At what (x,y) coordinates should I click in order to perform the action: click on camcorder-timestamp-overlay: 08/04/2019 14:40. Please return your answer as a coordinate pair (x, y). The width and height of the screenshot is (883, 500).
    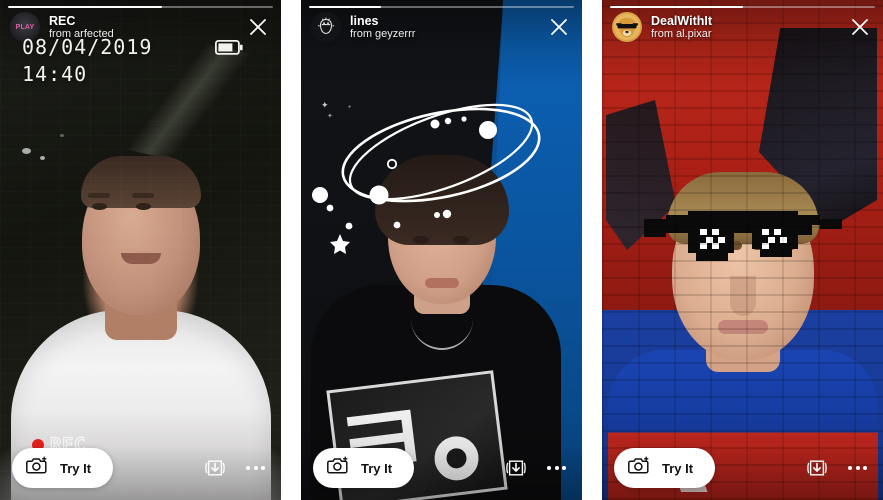
    Looking at the image, I should click on (87, 61).